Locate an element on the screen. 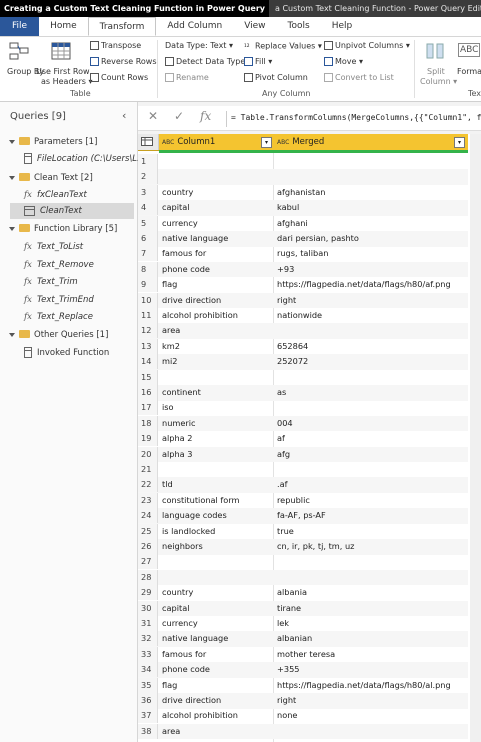  merged-cell: as is located at coordinates (372, 392).